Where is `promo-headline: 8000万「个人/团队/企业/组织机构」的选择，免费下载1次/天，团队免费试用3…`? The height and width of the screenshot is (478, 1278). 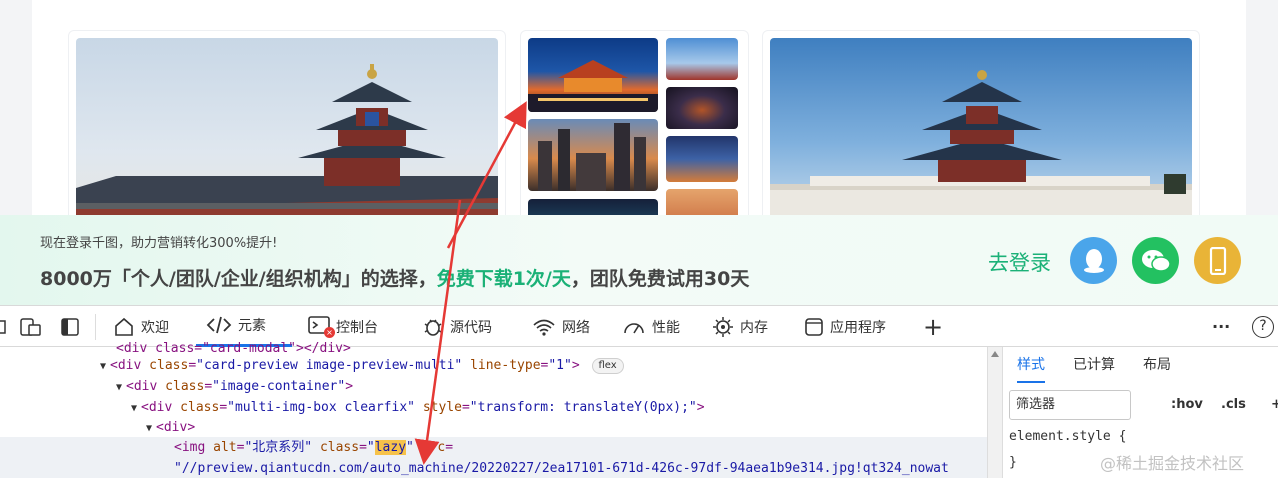
promo-headline: 8000万「个人/团队/企业/组织机构」的选择，免费下载1次/天，团队免费试用3… is located at coordinates (394, 277).